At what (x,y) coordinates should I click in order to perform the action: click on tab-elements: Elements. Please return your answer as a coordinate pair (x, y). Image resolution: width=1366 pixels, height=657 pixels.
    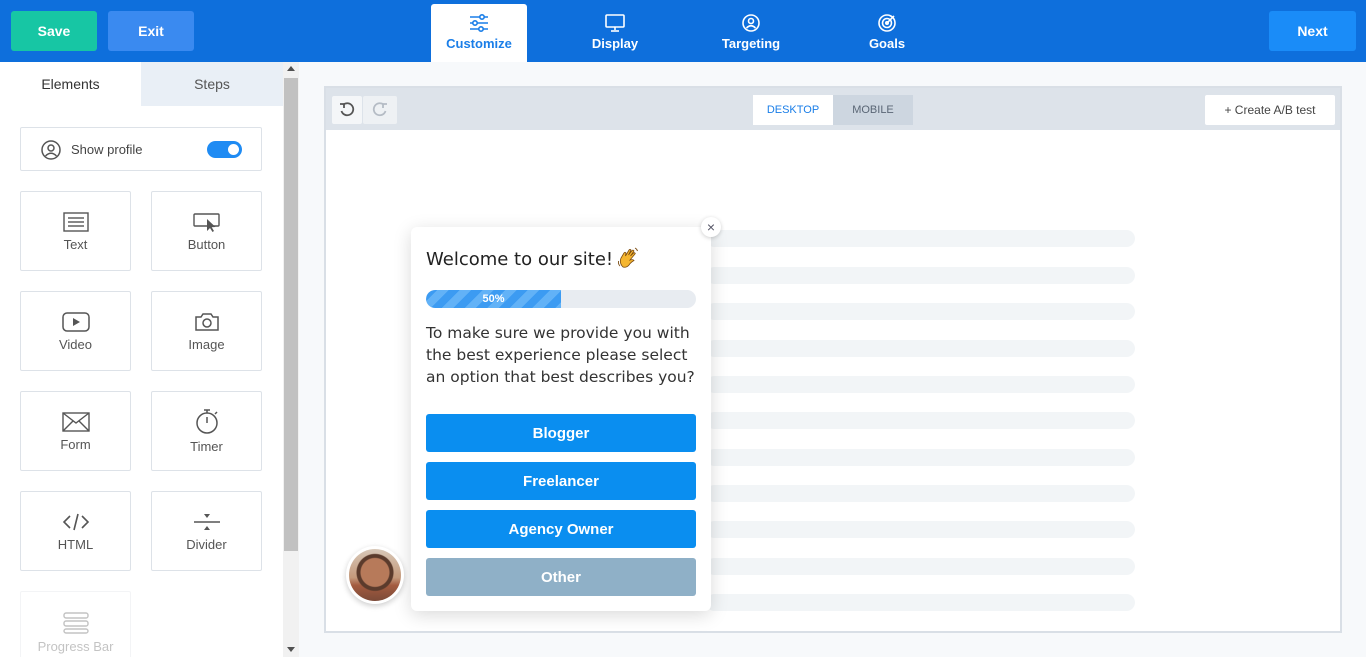
    Looking at the image, I should click on (70, 84).